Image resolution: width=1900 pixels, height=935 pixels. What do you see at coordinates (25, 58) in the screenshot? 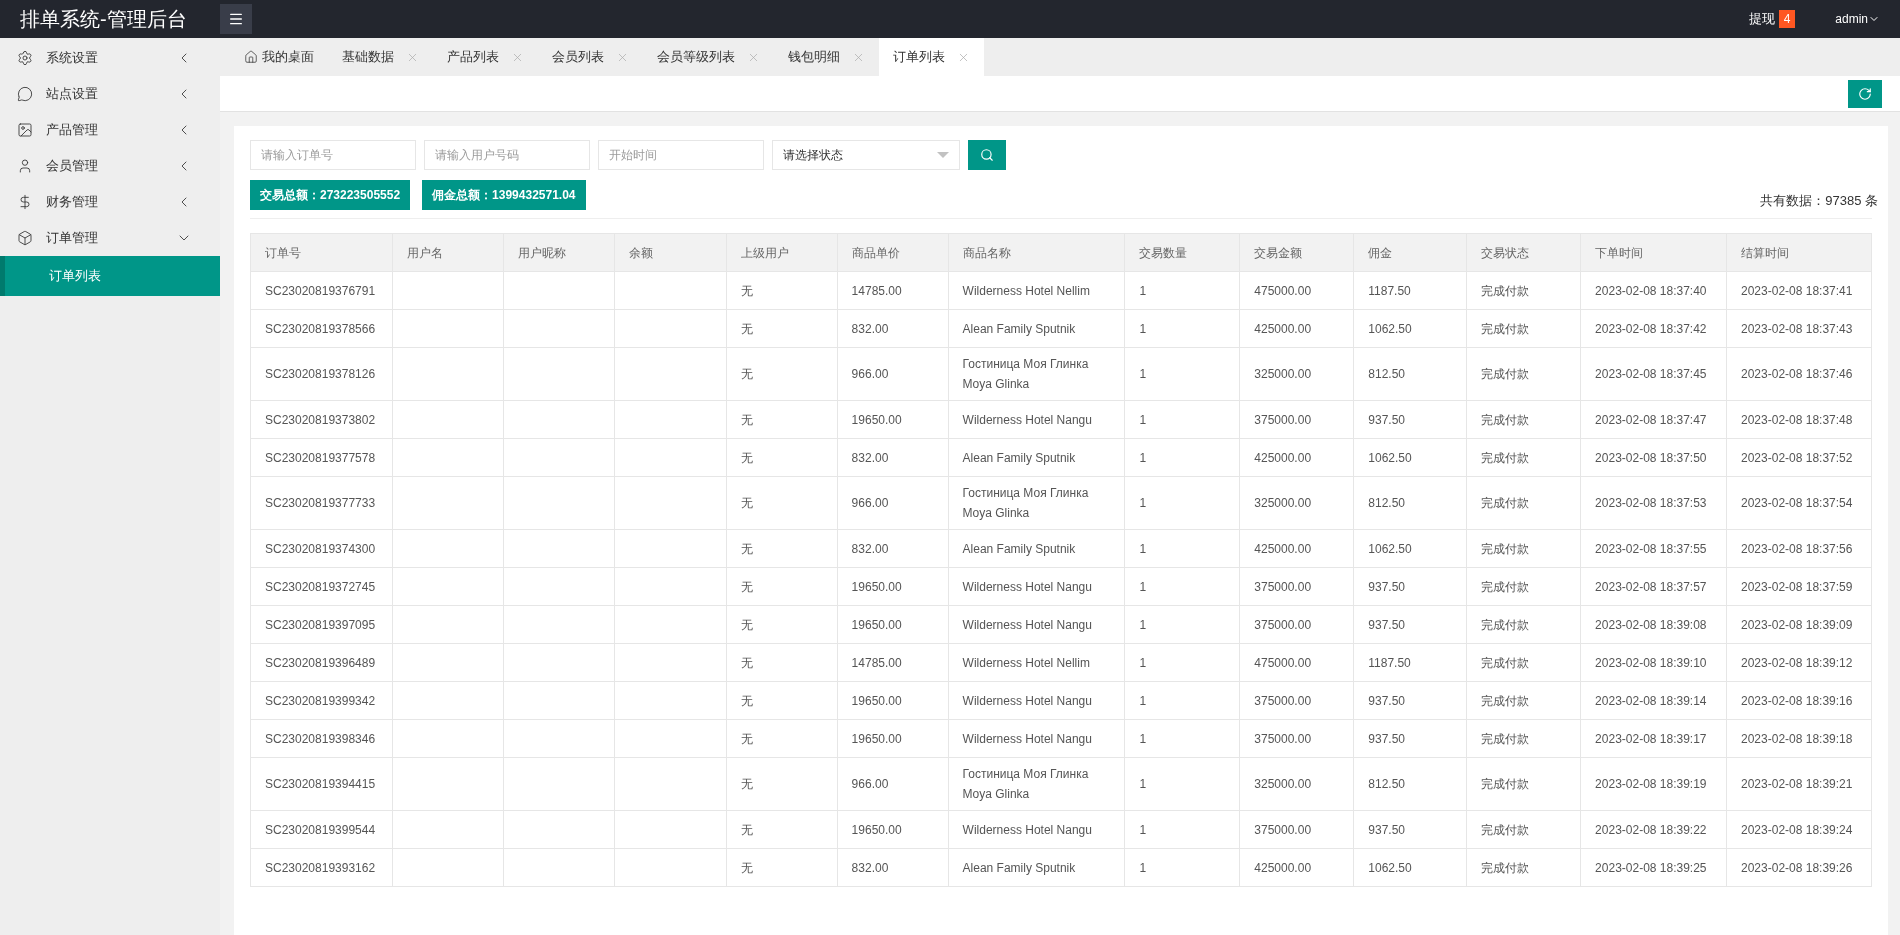
I see `settings-icon` at bounding box center [25, 58].